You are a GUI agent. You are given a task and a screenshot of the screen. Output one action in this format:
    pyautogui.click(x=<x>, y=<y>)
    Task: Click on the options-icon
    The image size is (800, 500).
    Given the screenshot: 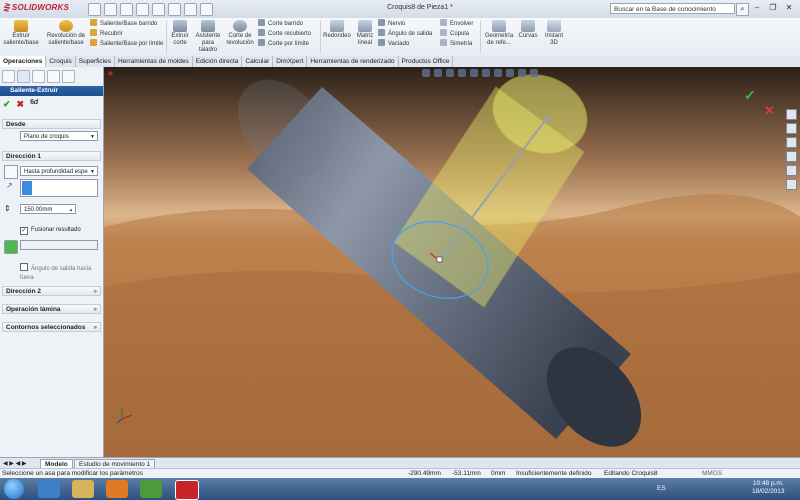 What is the action you would take?
    pyautogui.click(x=206, y=9)
    